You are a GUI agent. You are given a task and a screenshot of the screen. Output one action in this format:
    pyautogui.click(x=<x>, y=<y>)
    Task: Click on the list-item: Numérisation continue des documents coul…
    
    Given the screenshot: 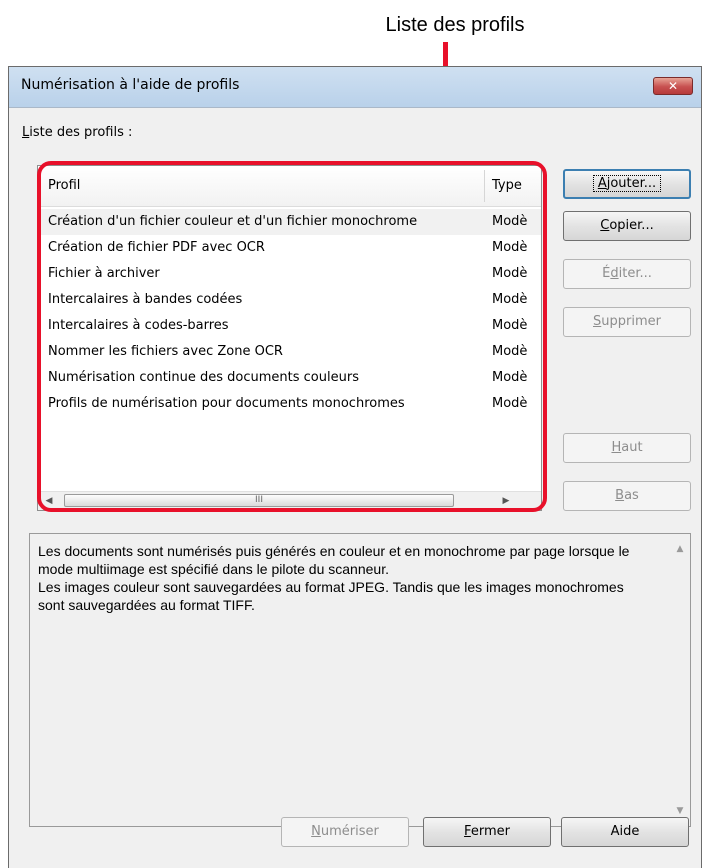 What is the action you would take?
    pyautogui.click(x=289, y=378)
    